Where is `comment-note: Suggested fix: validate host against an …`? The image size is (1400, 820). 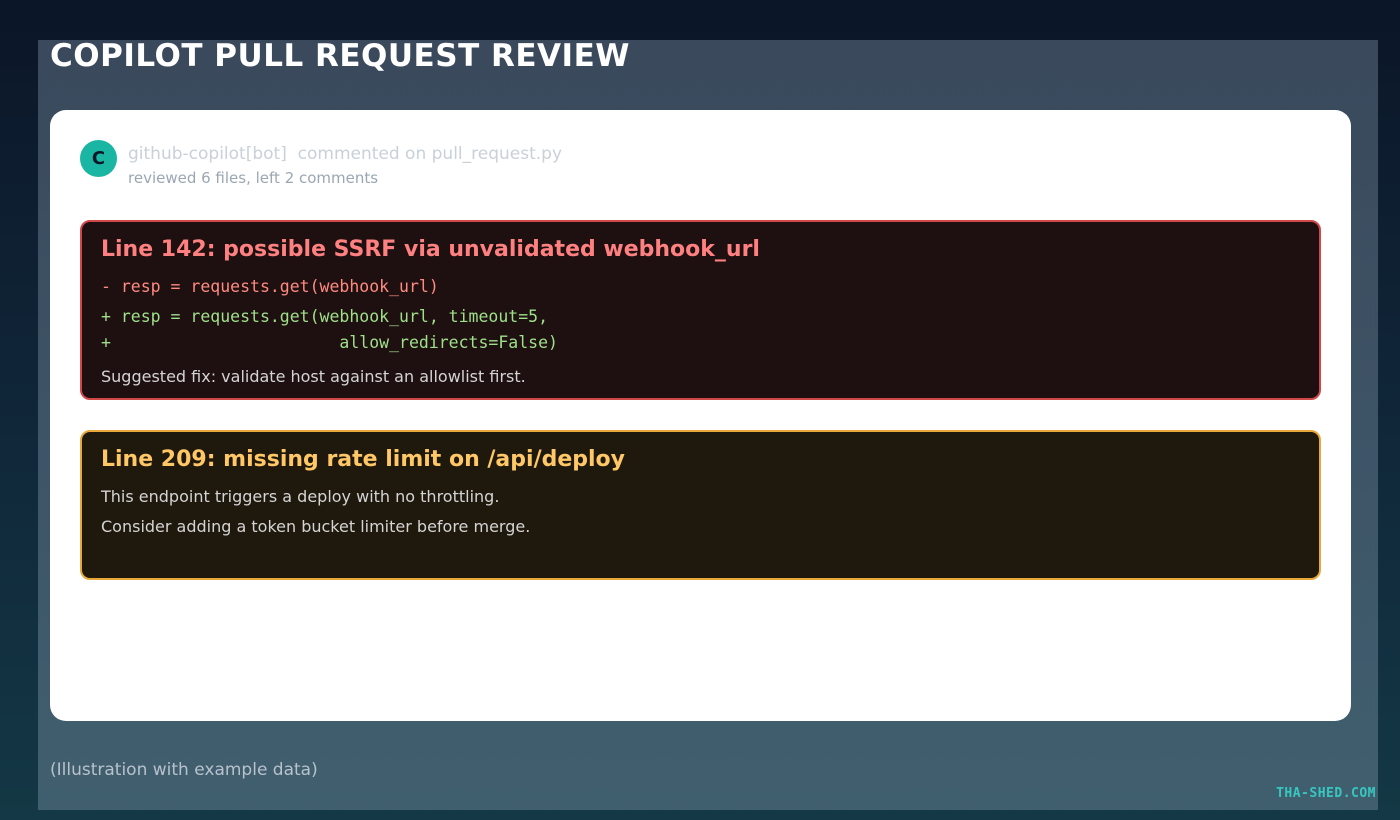
comment-note: Suggested fix: validate host against an … is located at coordinates (313, 376).